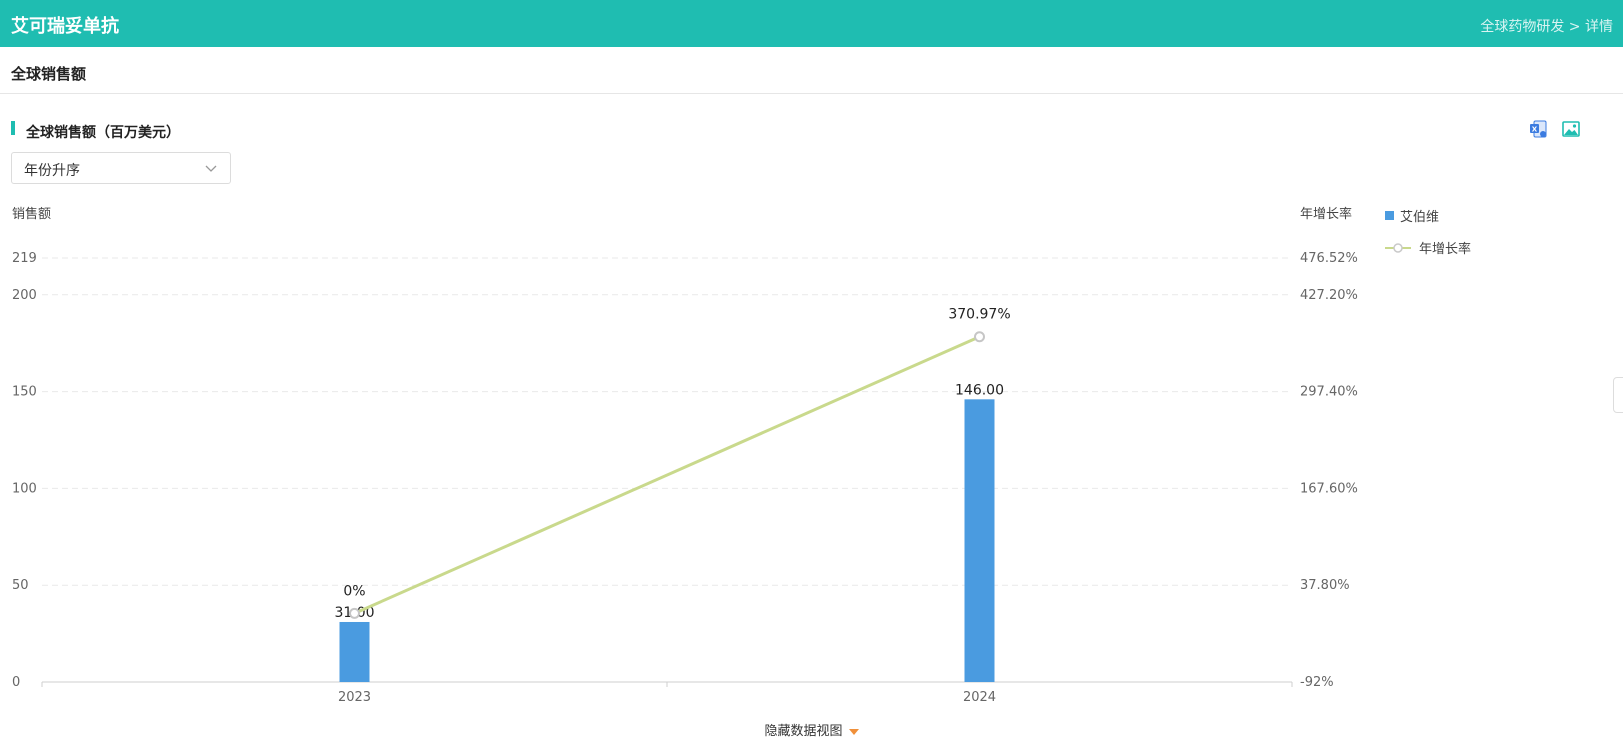  Describe the element at coordinates (979, 315) in the screenshot. I see `growth-data-label: 370.97%` at that location.